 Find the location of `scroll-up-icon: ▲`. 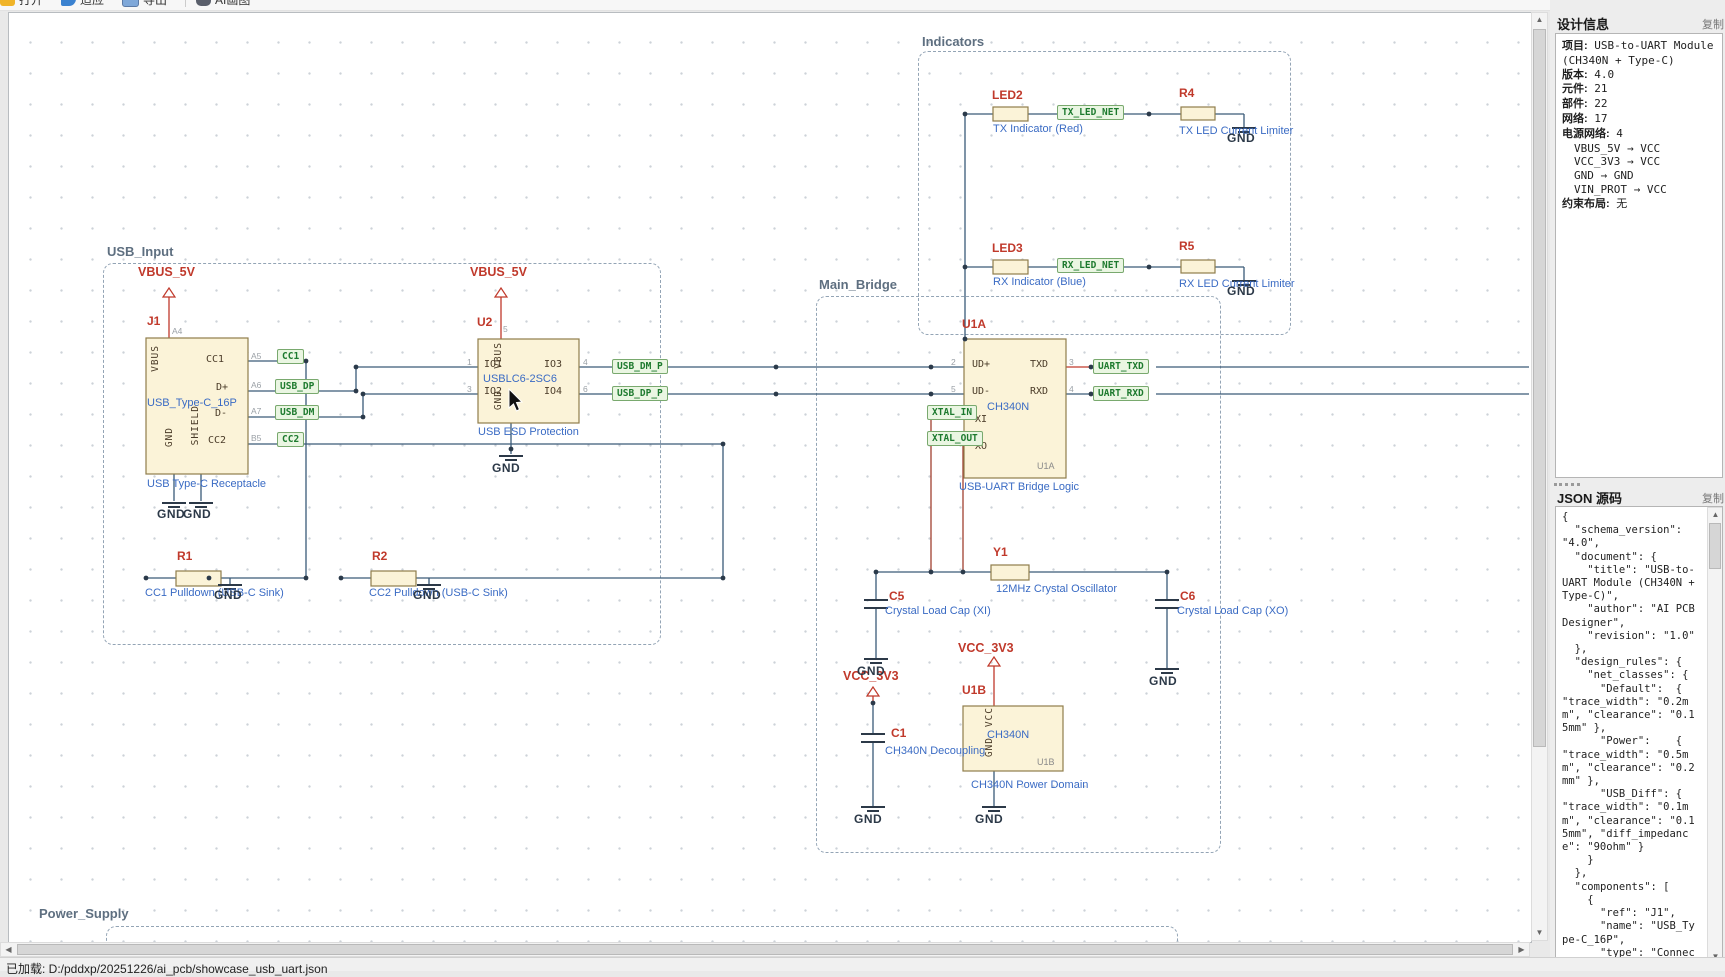

scroll-up-icon: ▲ is located at coordinates (1539, 20).